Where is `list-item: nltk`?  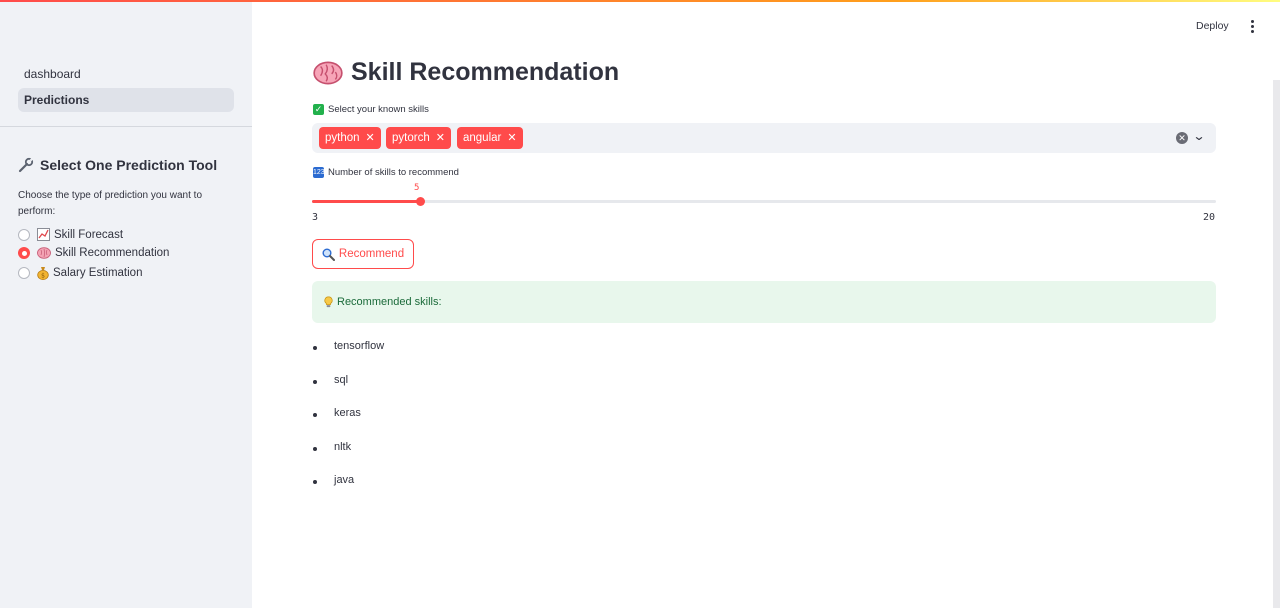 list-item: nltk is located at coordinates (348, 458).